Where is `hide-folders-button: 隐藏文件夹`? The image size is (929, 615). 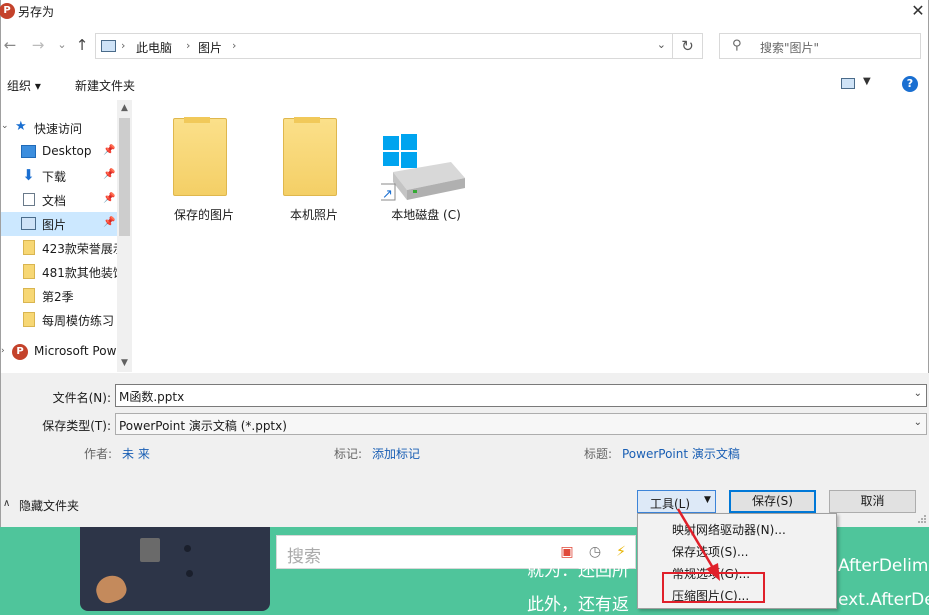
hide-folders-button: 隐藏文件夹 is located at coordinates (49, 505).